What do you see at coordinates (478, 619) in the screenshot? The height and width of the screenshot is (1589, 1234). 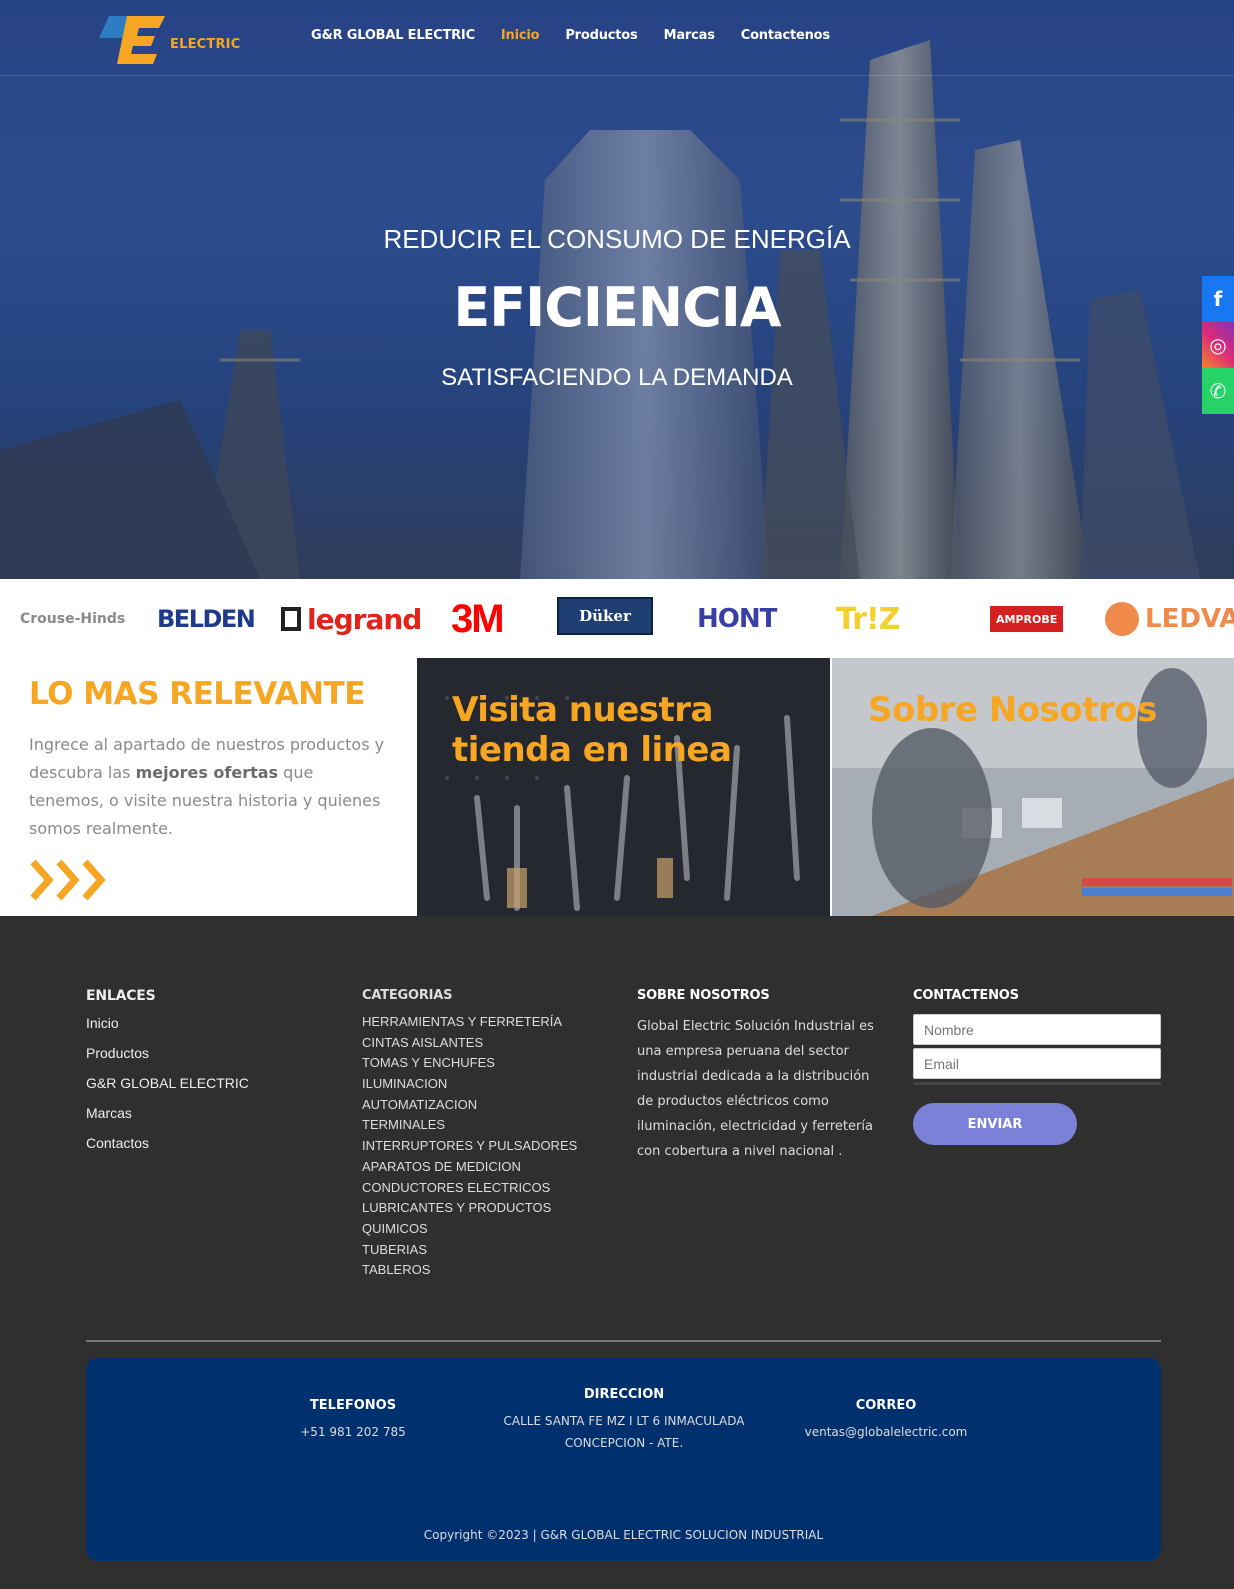 I see `brand-logo-3m: 3M` at bounding box center [478, 619].